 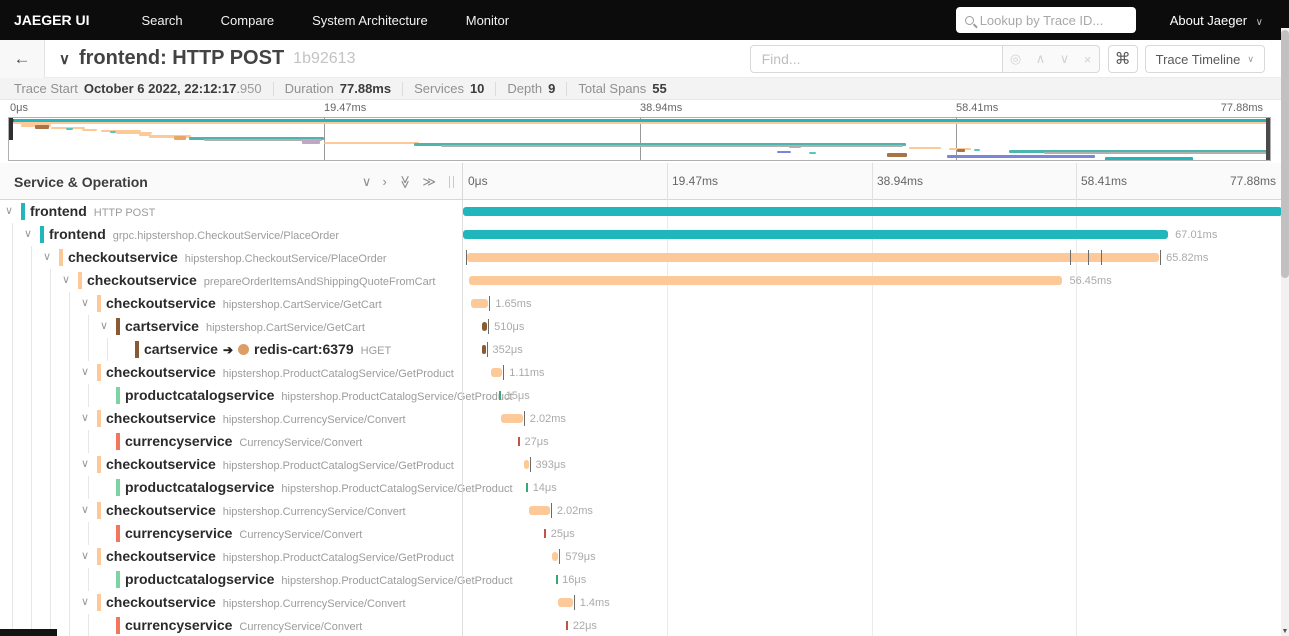 I want to click on expand-one-icon: ›, so click(x=384, y=181).